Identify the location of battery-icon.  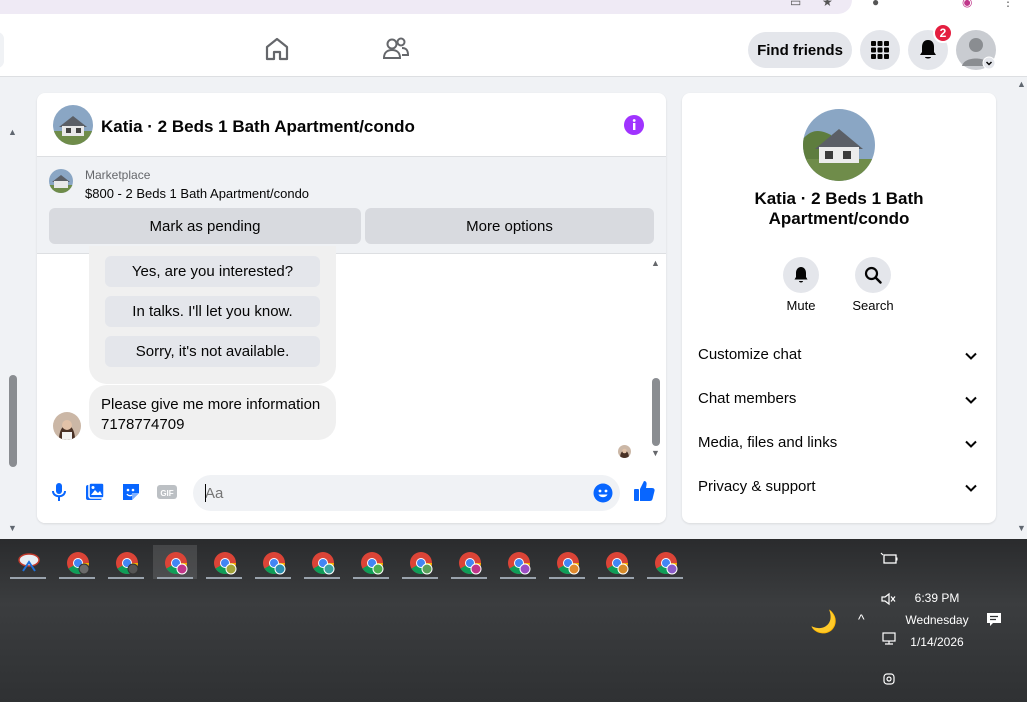
(889, 559).